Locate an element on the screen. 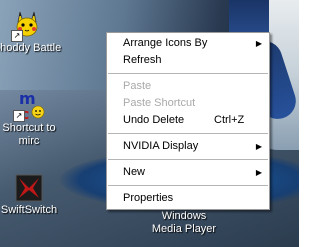  menu-item-new: New ▶ is located at coordinates (188, 172).